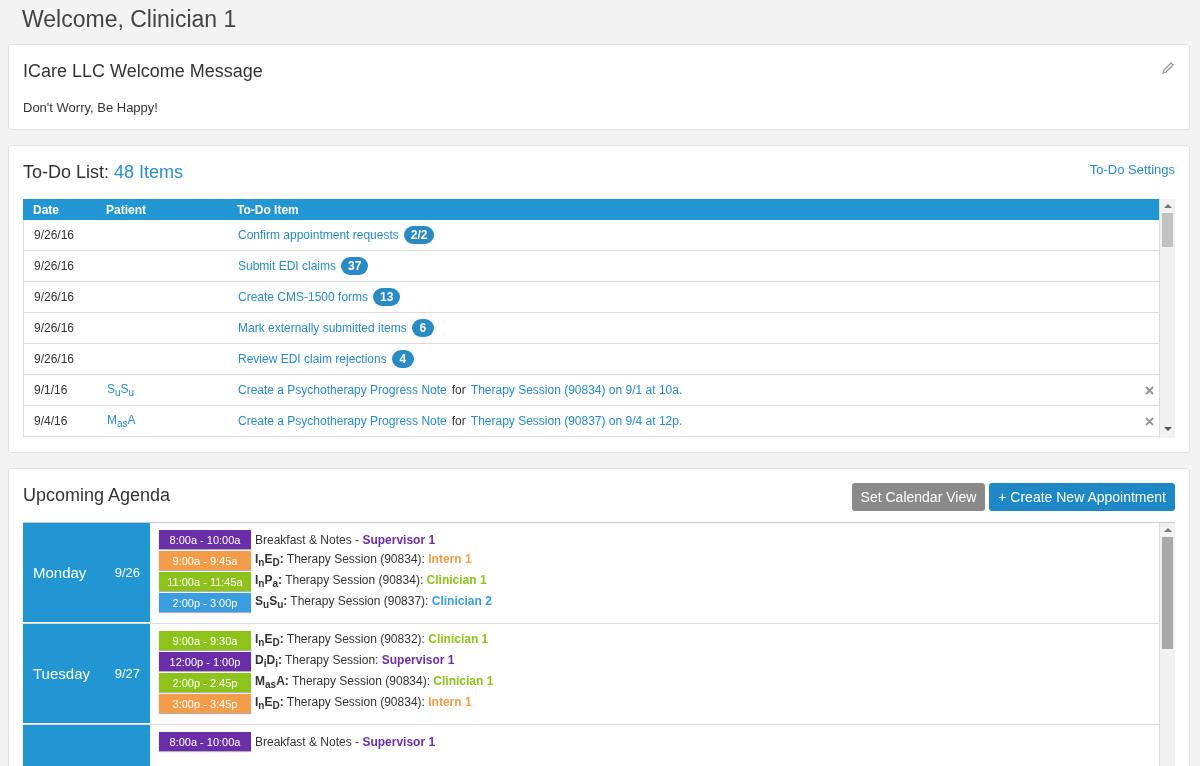  What do you see at coordinates (374, 682) in the screenshot?
I see `appointment-text: M$_{as}$A: Therapy Session (90834): Clinician 1` at bounding box center [374, 682].